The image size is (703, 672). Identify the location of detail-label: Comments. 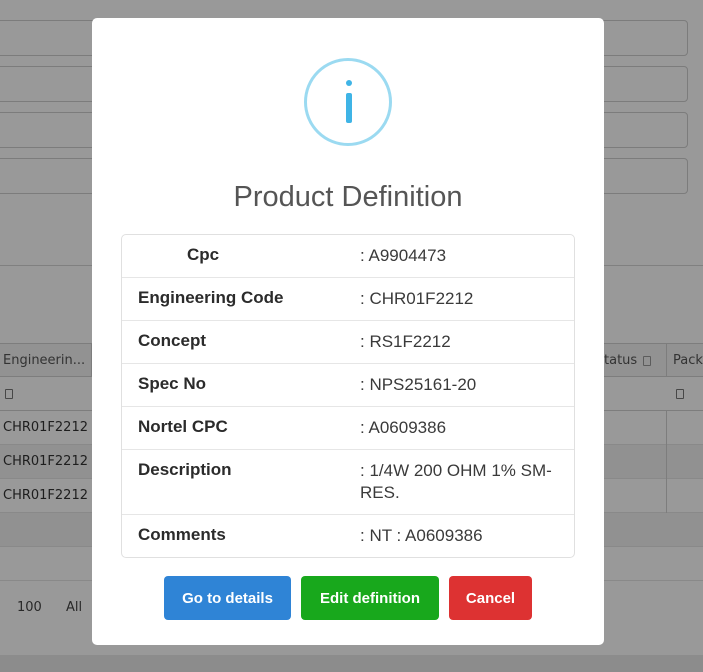
(182, 534).